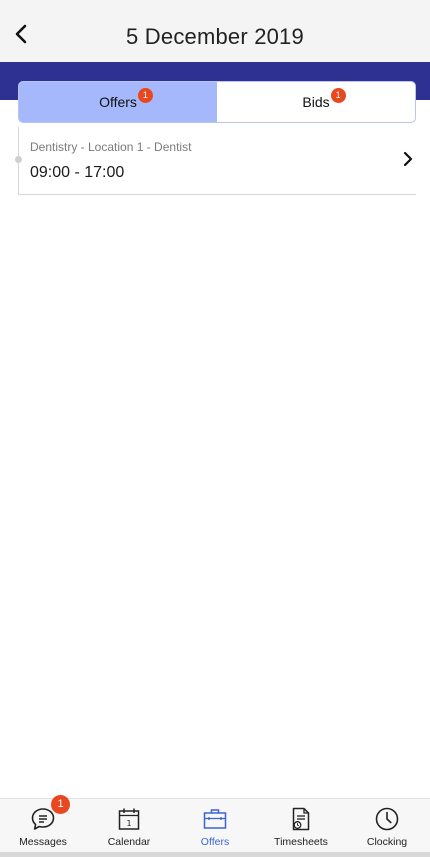 This screenshot has height=857, width=430. Describe the element at coordinates (18, 159) in the screenshot. I see `timeline-dot` at that location.